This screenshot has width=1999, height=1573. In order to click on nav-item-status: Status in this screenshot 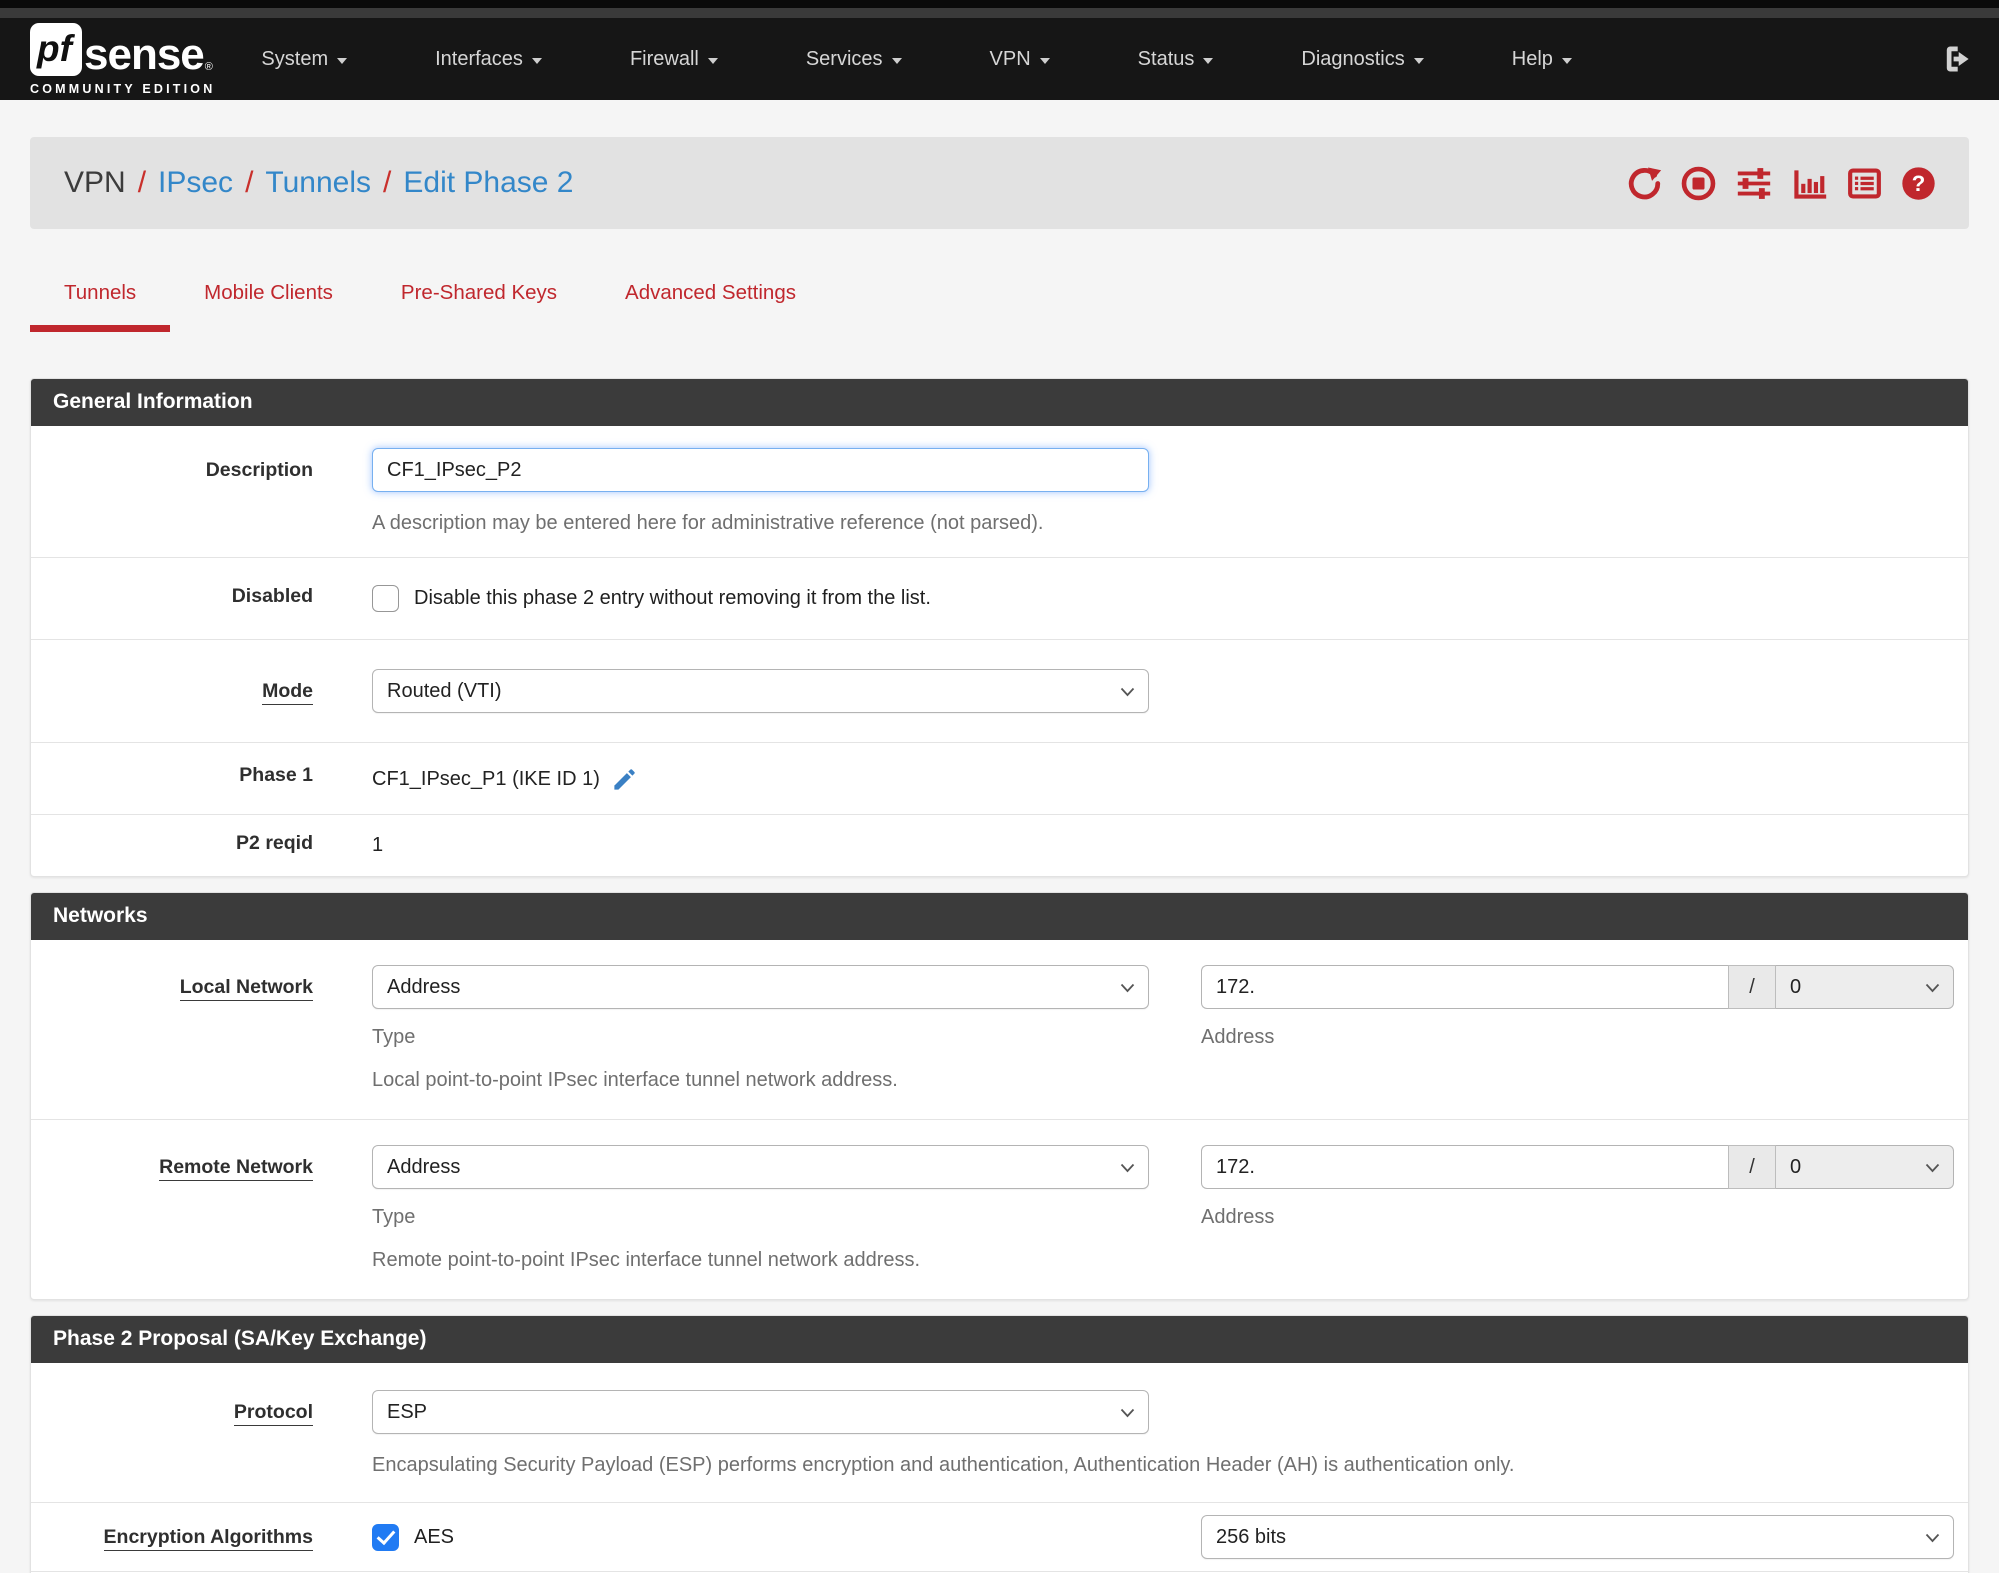, I will do `click(1176, 59)`.